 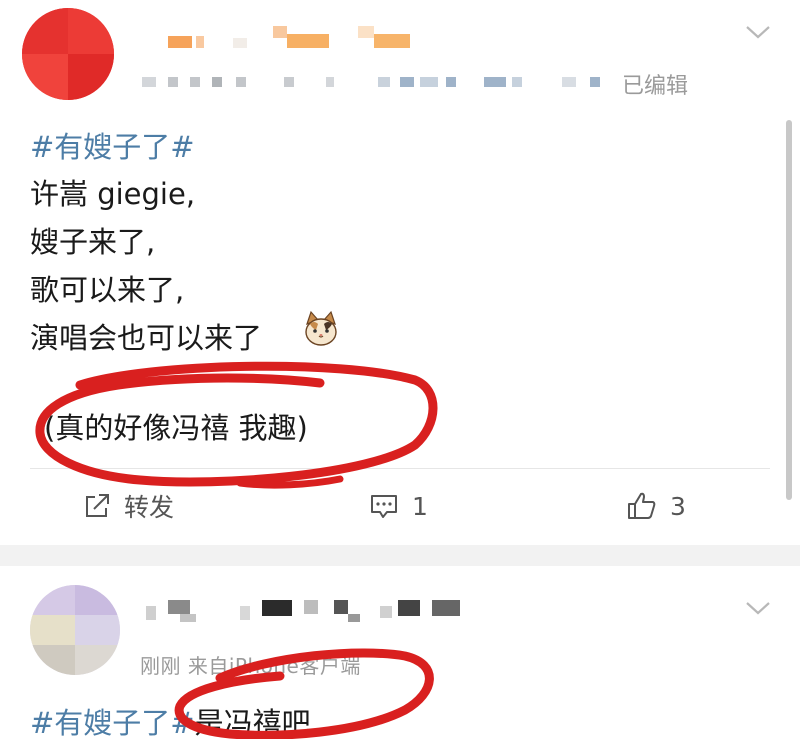 What do you see at coordinates (97, 506) in the screenshot?
I see `repost-icon` at bounding box center [97, 506].